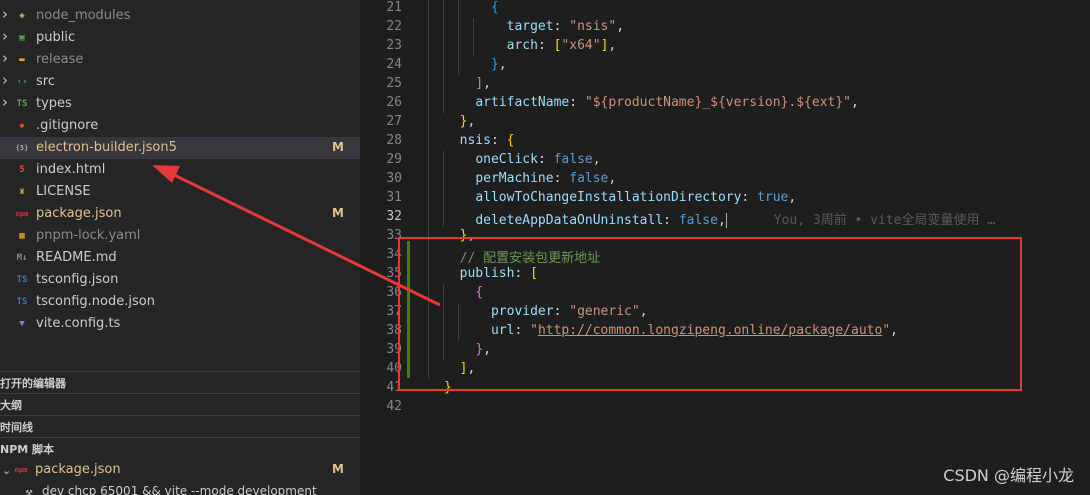 This screenshot has height=495, width=1090. What do you see at coordinates (78, 323) in the screenshot?
I see `explorer-item-label: vite.config.ts` at bounding box center [78, 323].